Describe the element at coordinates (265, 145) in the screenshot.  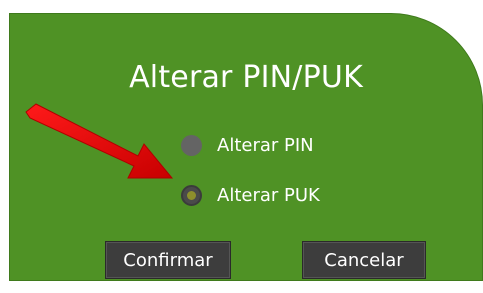
I see `option-change-pin-label: Alterar PIN` at that location.